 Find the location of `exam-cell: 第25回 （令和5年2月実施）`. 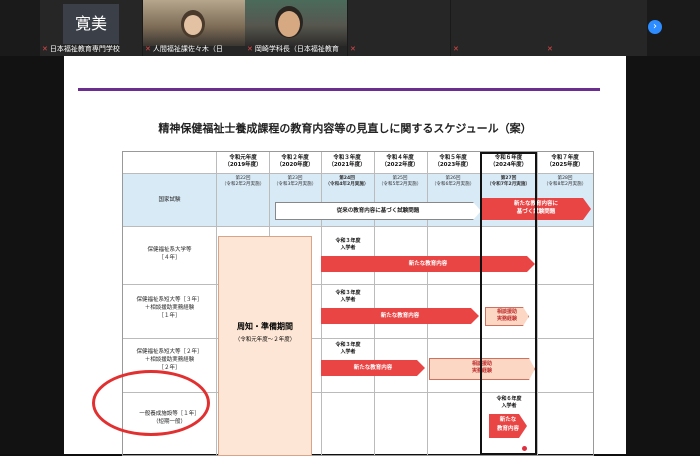

exam-cell: 第25回 （令和5年2月実施） is located at coordinates (400, 181).